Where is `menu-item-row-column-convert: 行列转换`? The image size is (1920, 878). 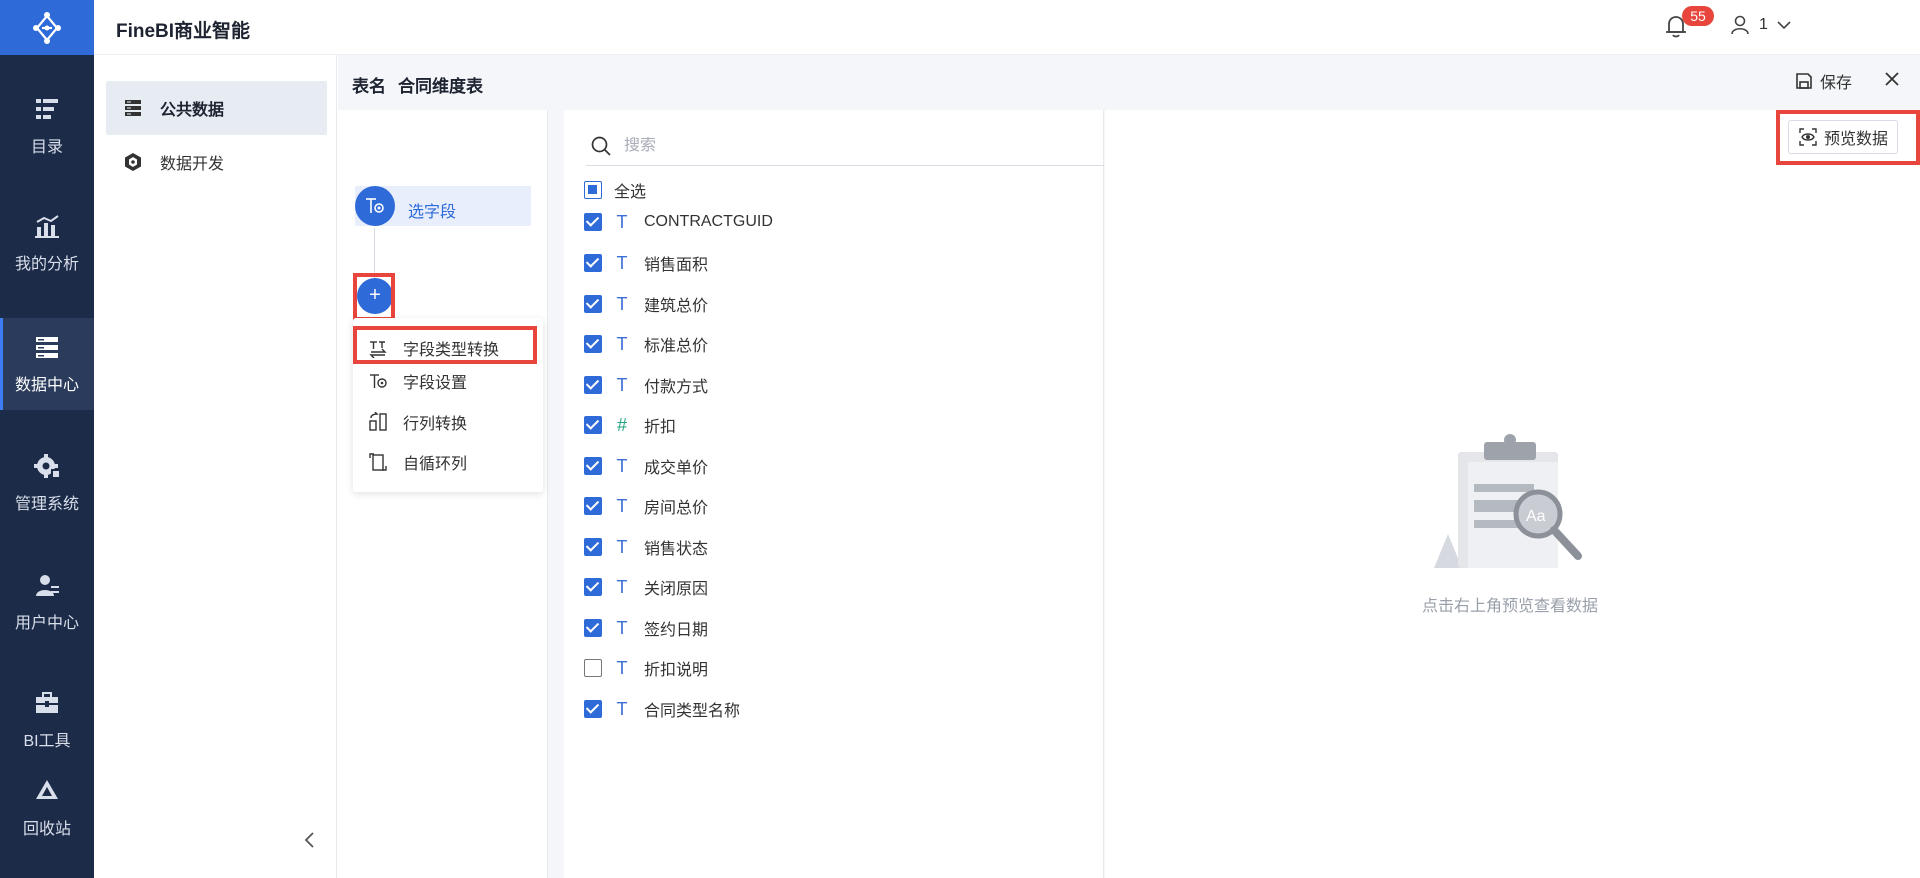 menu-item-row-column-convert: 行列转换 is located at coordinates (448, 422).